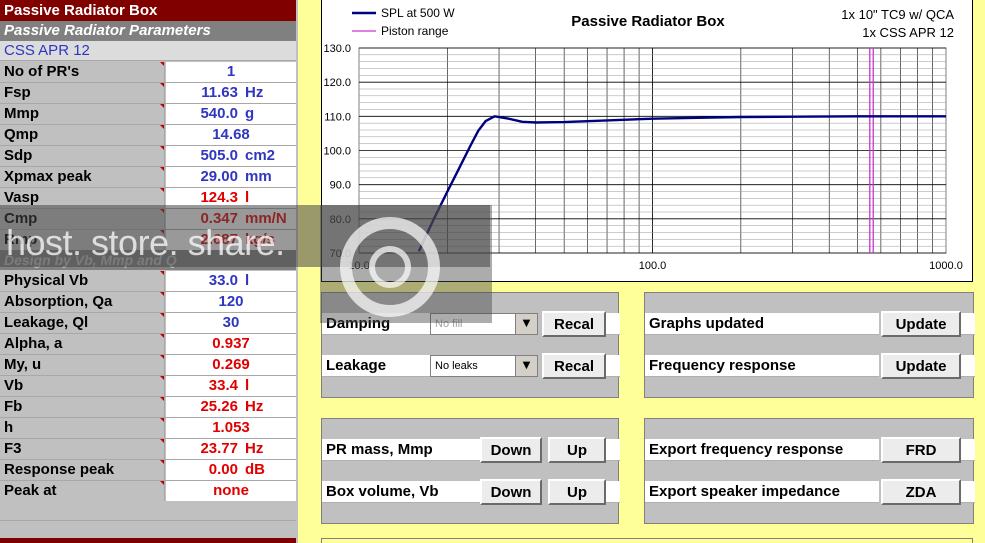 This screenshot has height=543, width=985. I want to click on param-value-cell: 29.00 mm, so click(231, 177).